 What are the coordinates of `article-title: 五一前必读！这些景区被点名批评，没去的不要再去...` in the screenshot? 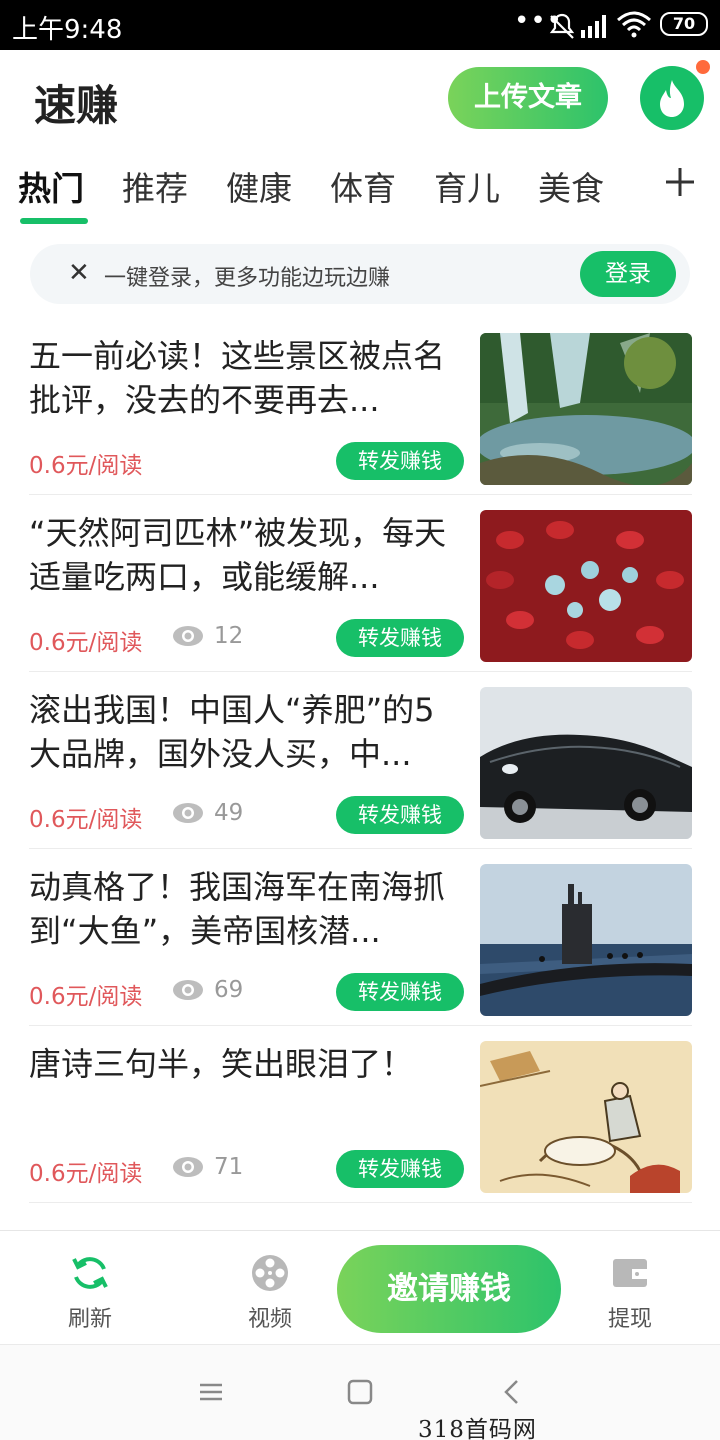 It's located at (245, 378).